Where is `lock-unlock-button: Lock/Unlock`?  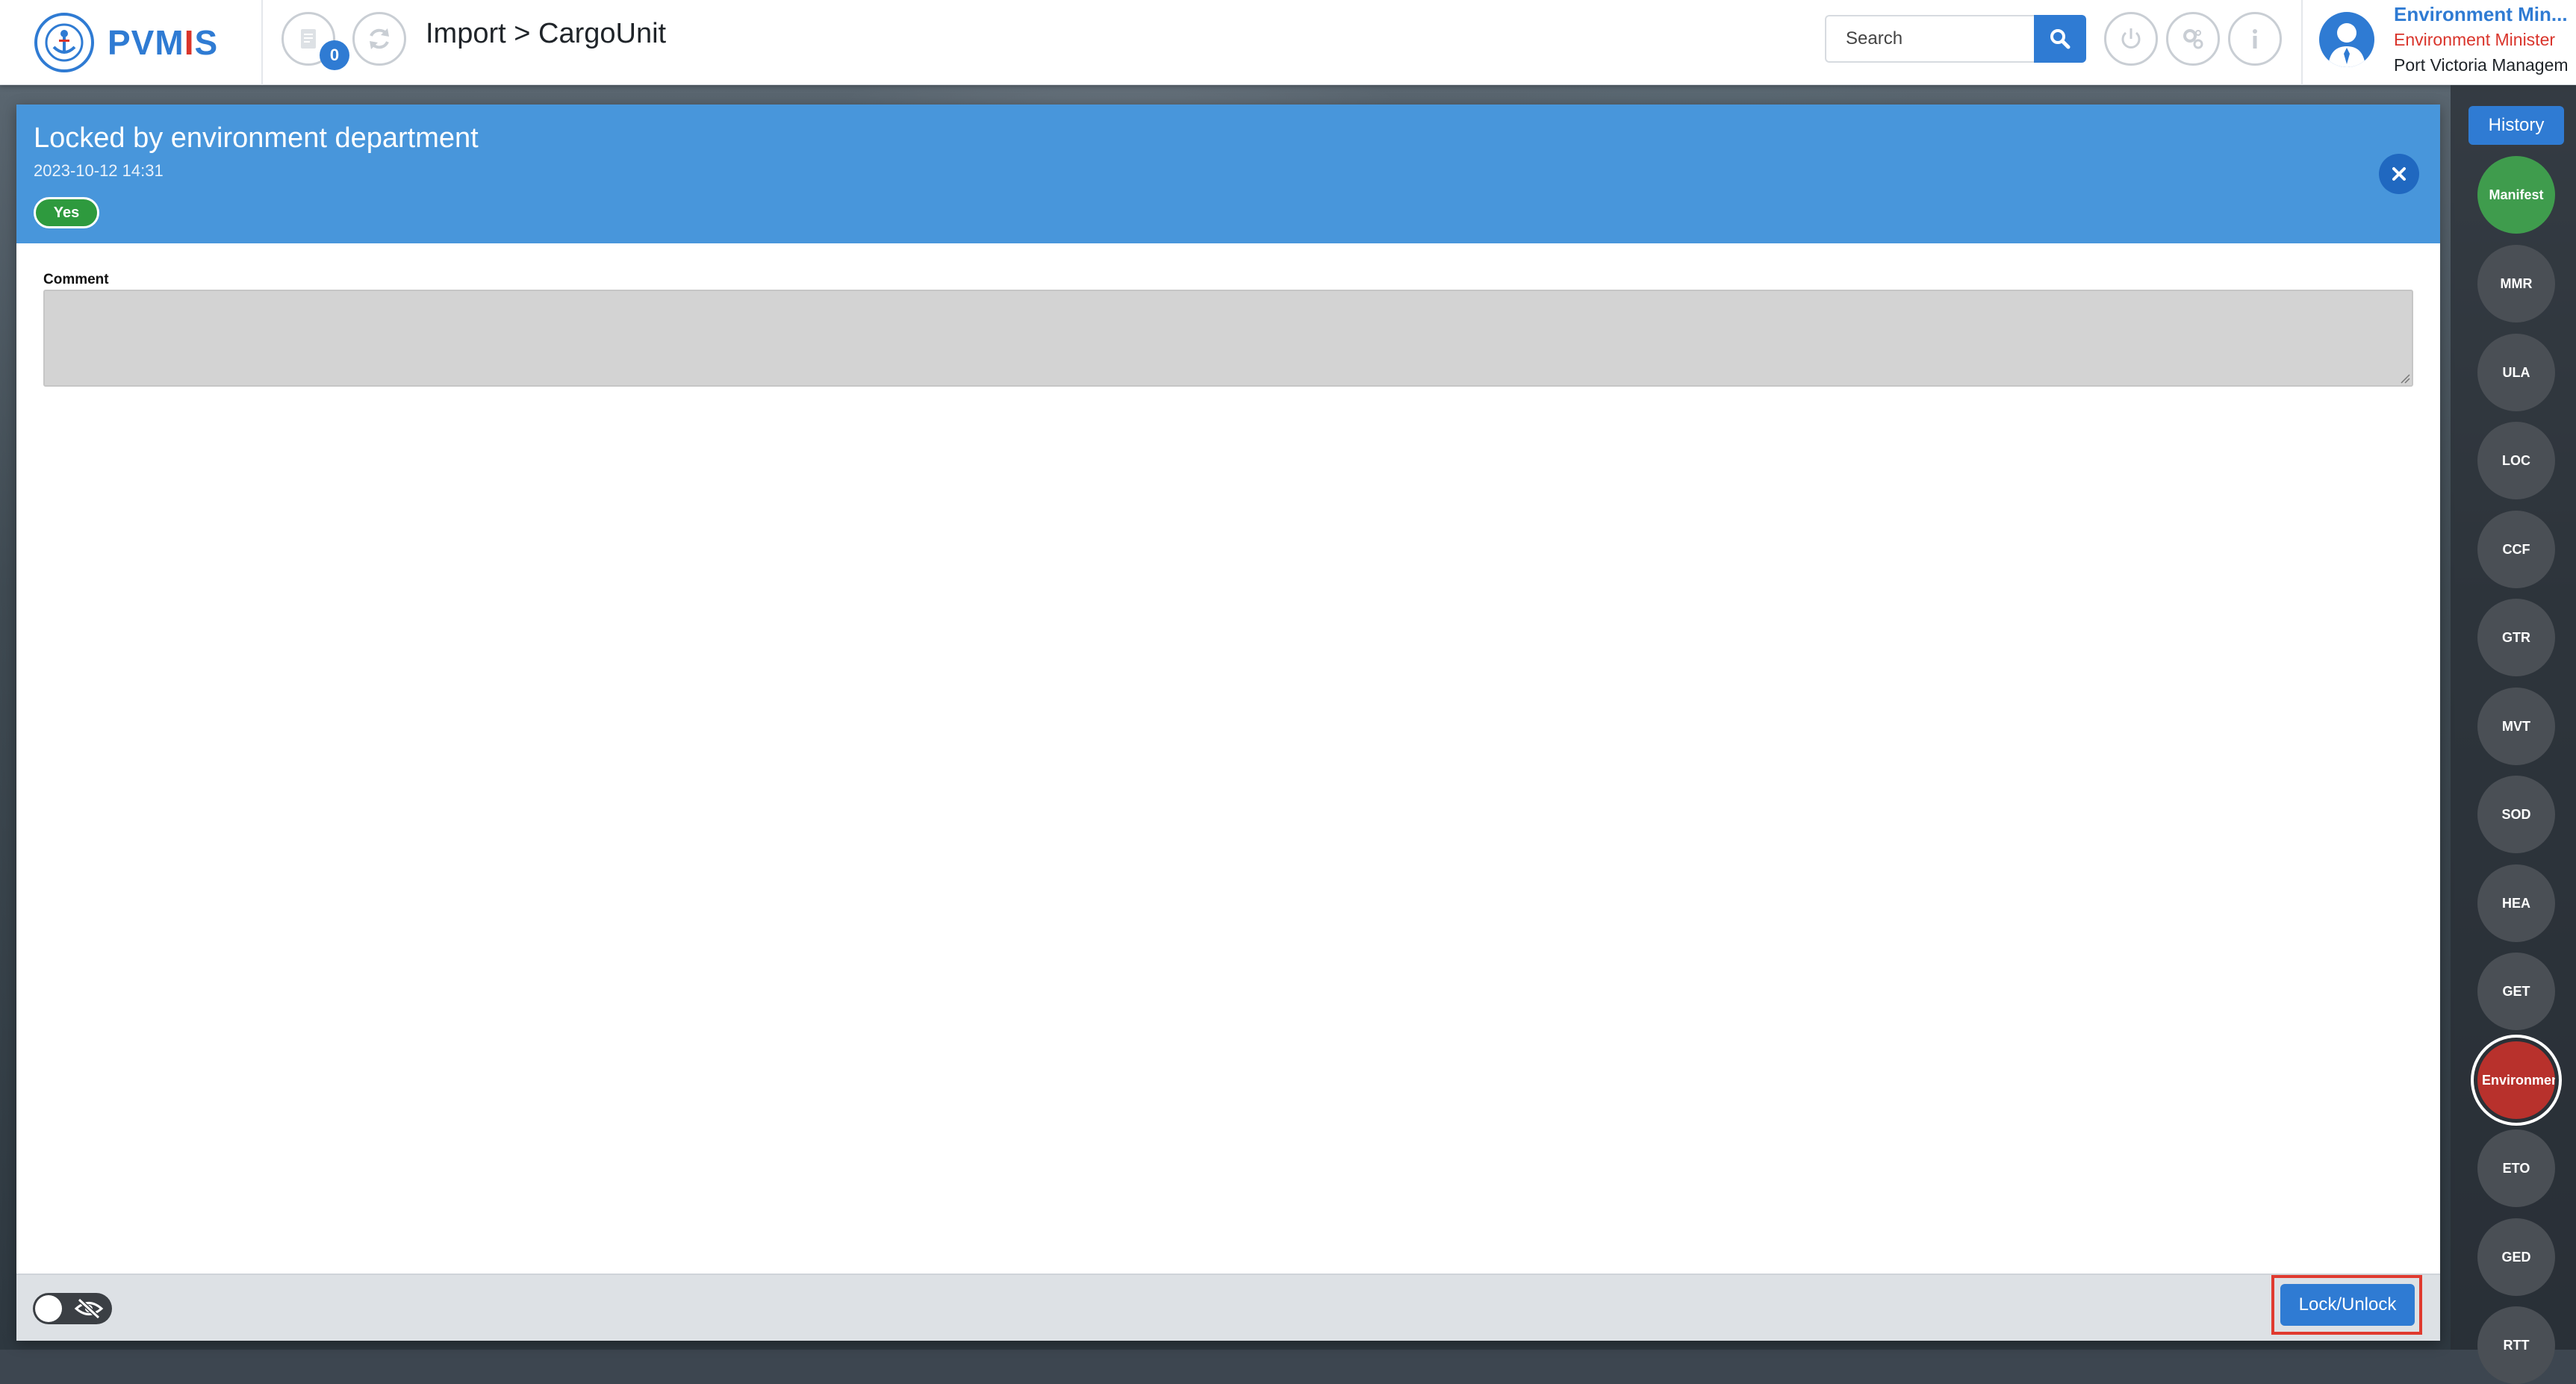 lock-unlock-button: Lock/Unlock is located at coordinates (2347, 1305).